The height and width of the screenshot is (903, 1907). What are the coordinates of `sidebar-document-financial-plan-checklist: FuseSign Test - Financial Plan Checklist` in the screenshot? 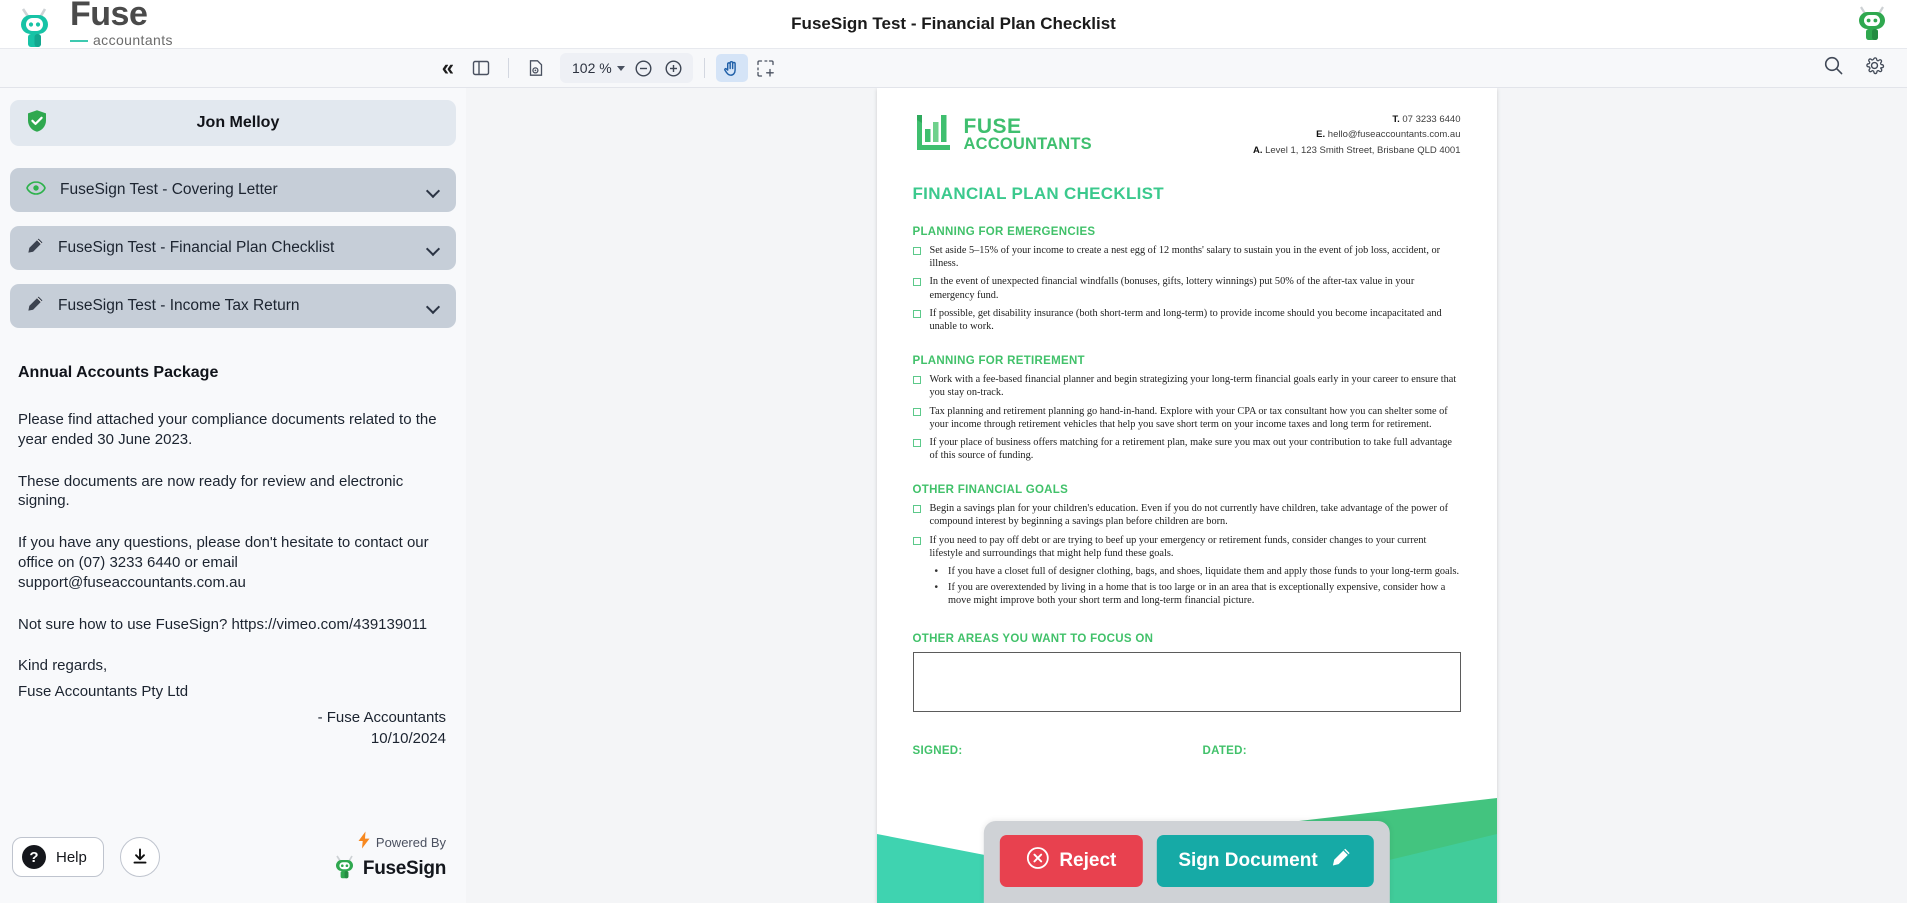 It's located at (233, 248).